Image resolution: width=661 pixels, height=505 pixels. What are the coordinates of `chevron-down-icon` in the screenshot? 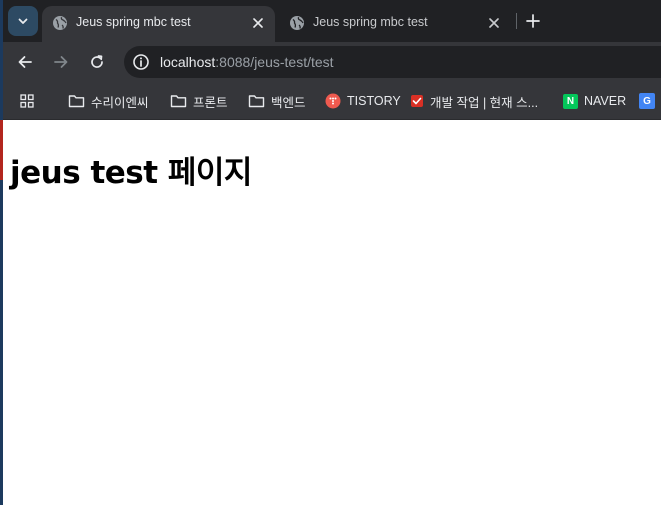 It's located at (23, 21).